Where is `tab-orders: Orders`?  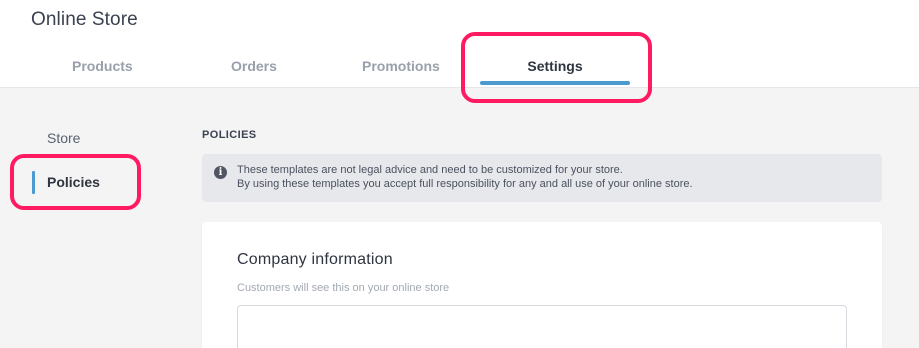
tab-orders: Orders is located at coordinates (254, 66).